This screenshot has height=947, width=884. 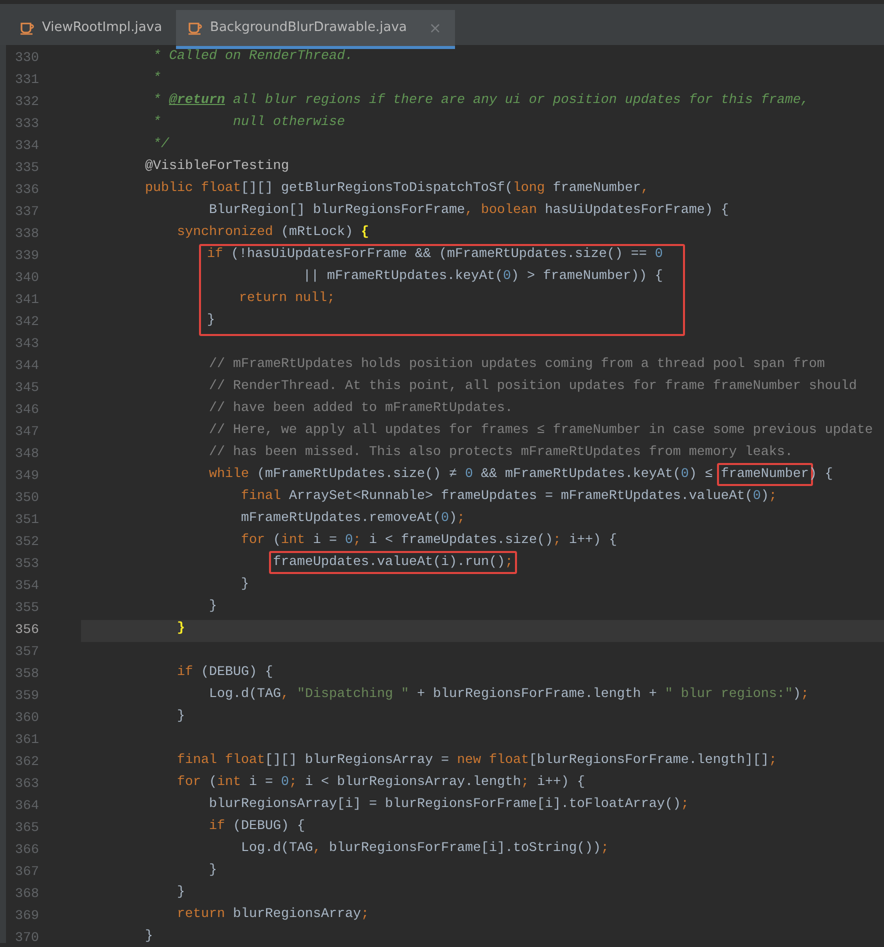 I want to click on code-line: // Here, we apply all updates for frames ≤ frameNumber in case some previous update, so click(x=541, y=431).